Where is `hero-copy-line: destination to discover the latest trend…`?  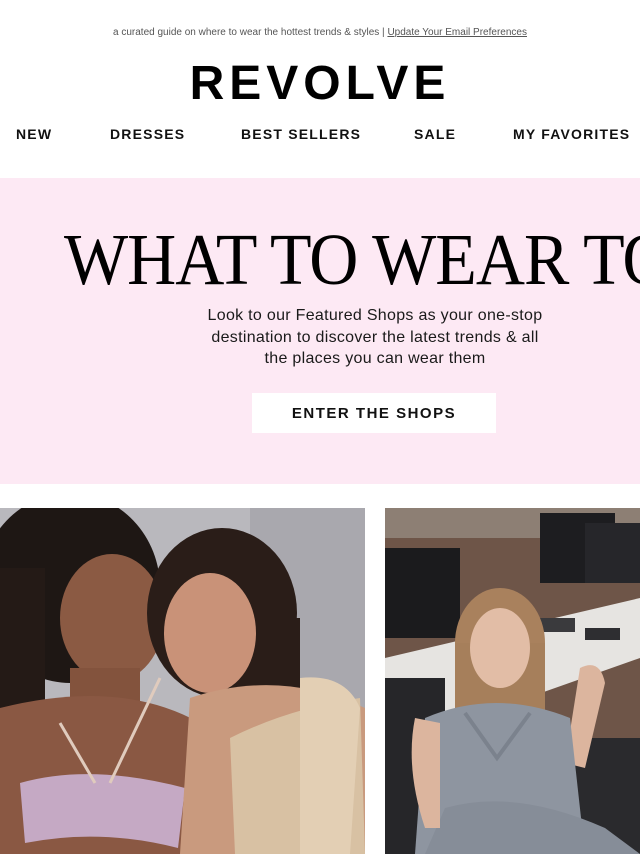
hero-copy-line: destination to discover the latest trend… is located at coordinates (375, 337).